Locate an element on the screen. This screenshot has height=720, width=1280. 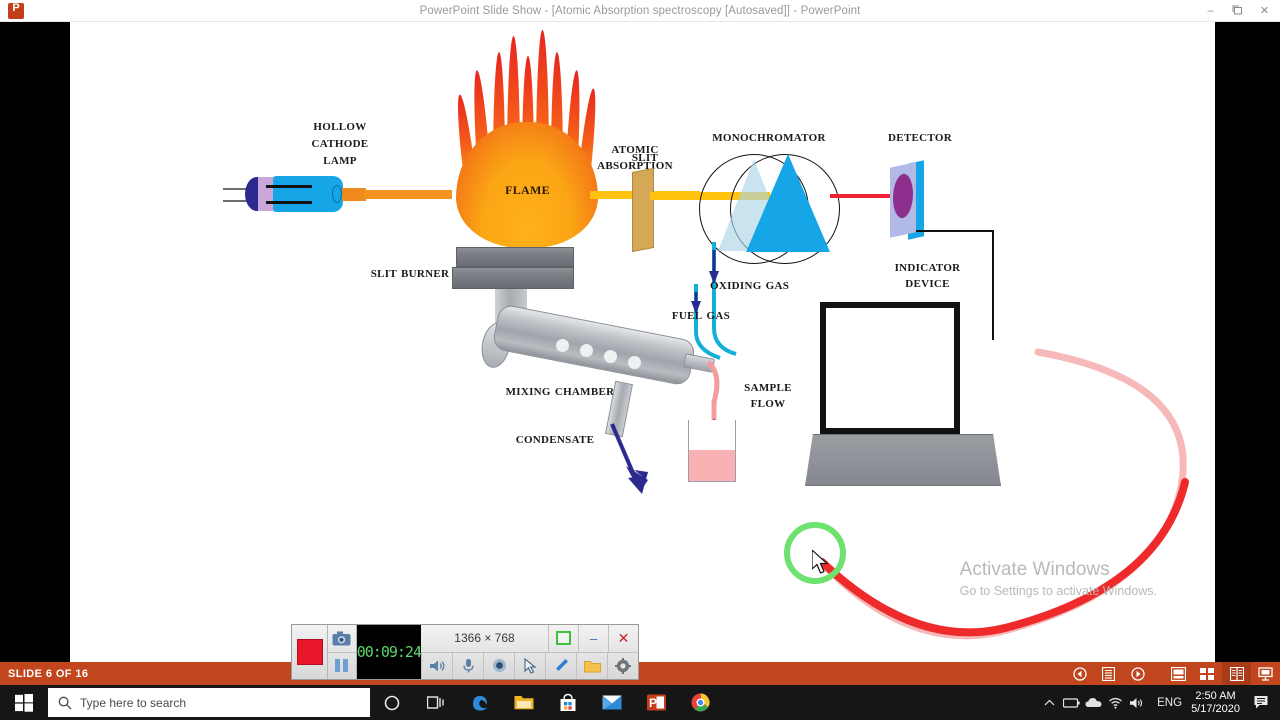
slideshow-view-icon is located at coordinates (1265, 673).